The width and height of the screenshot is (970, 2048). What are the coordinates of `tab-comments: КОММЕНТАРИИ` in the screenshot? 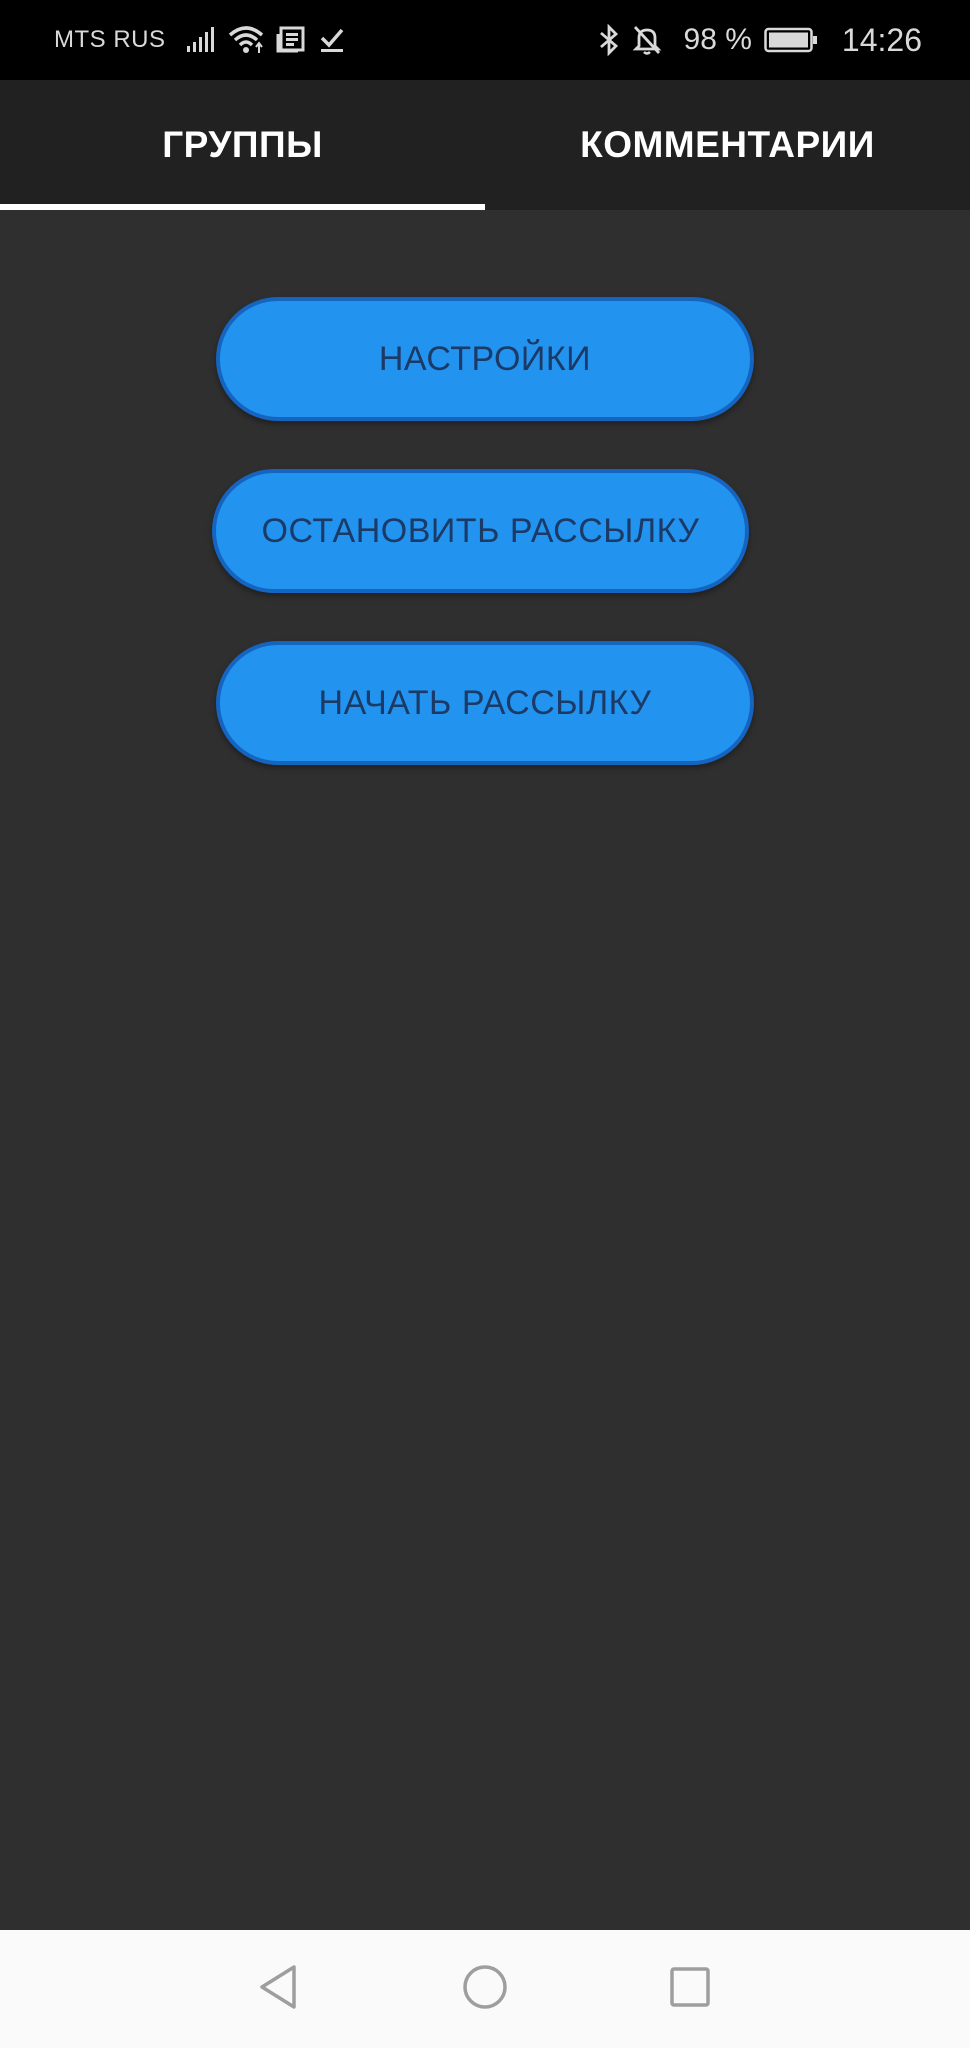 It's located at (727, 145).